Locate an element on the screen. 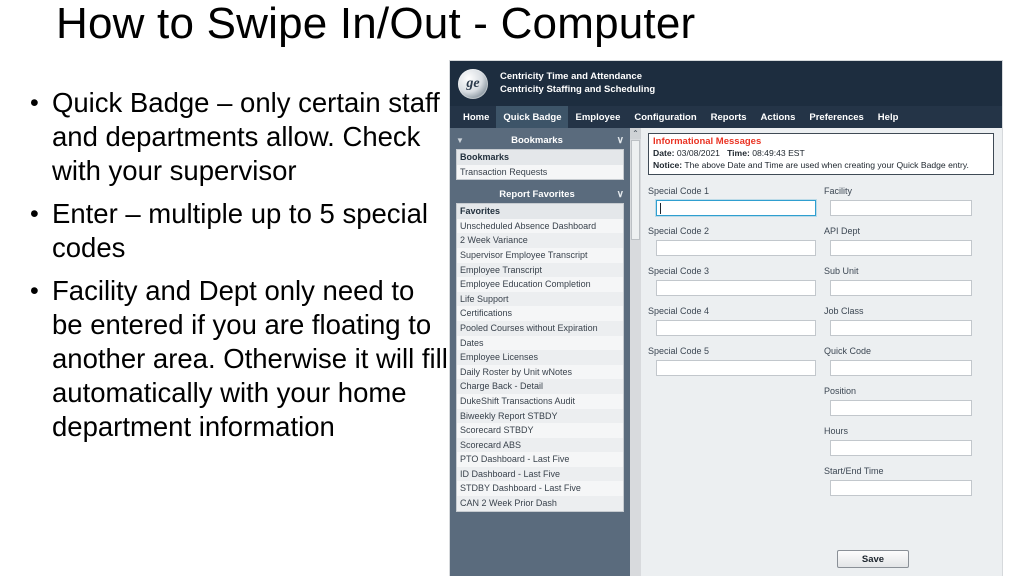  field-label: Job Class is located at coordinates (844, 311).